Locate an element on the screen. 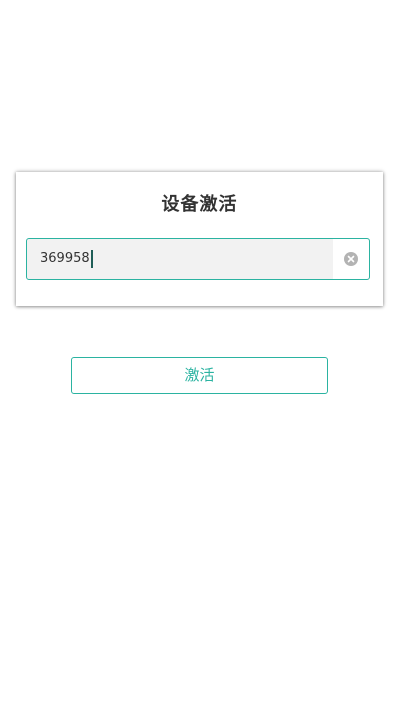 The image size is (399, 710). clear-input-button is located at coordinates (351, 259).